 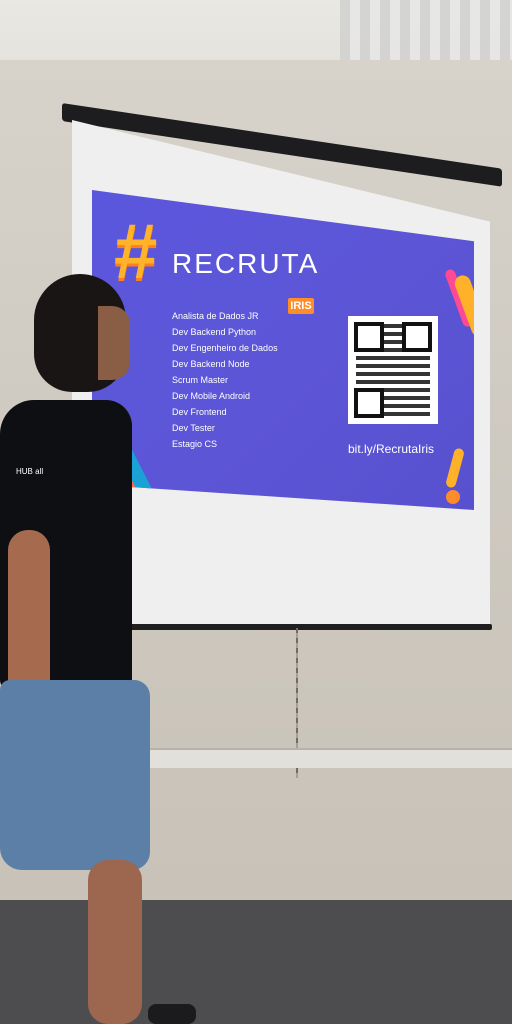 What do you see at coordinates (316, 758) in the screenshot?
I see `wall-rail` at bounding box center [316, 758].